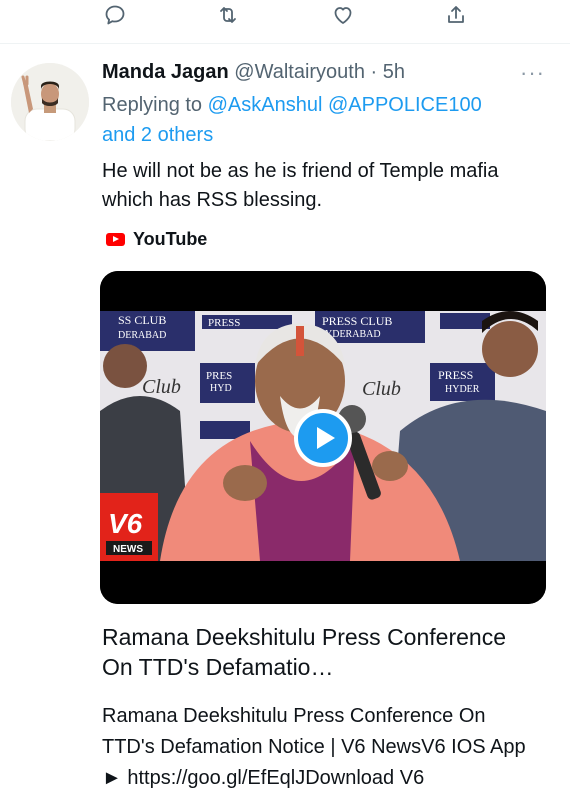  I want to click on replying-others-link: and 2 others, so click(157, 135).